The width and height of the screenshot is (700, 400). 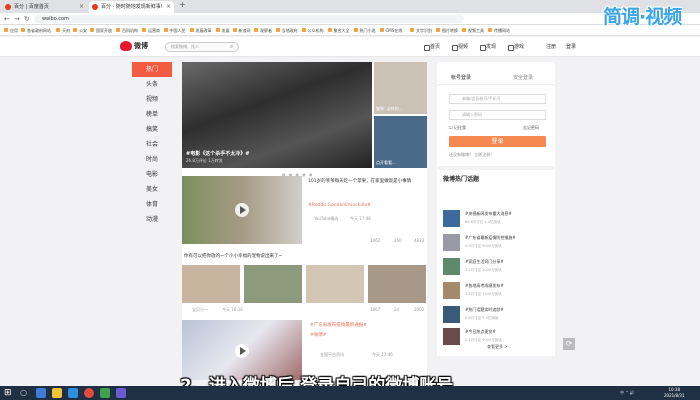 What do you see at coordinates (497, 141) in the screenshot?
I see `login-button: 登录` at bounding box center [497, 141].